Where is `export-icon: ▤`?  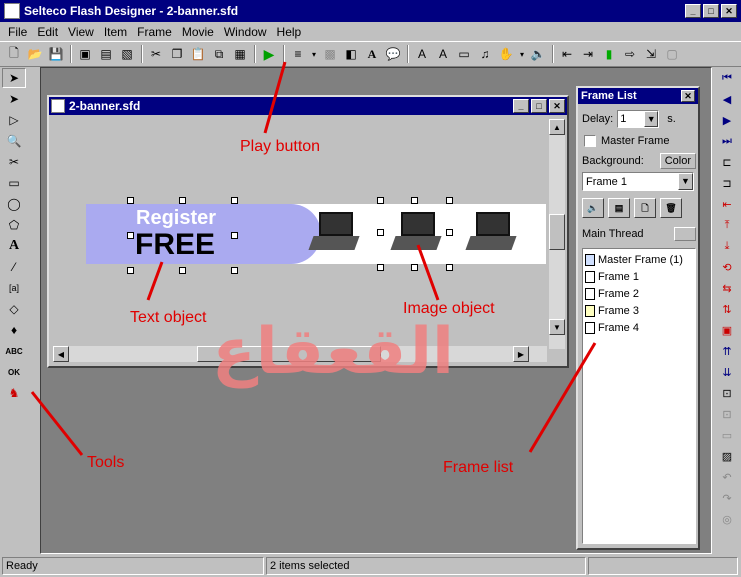
export-icon: ▤ is located at coordinates (106, 54).